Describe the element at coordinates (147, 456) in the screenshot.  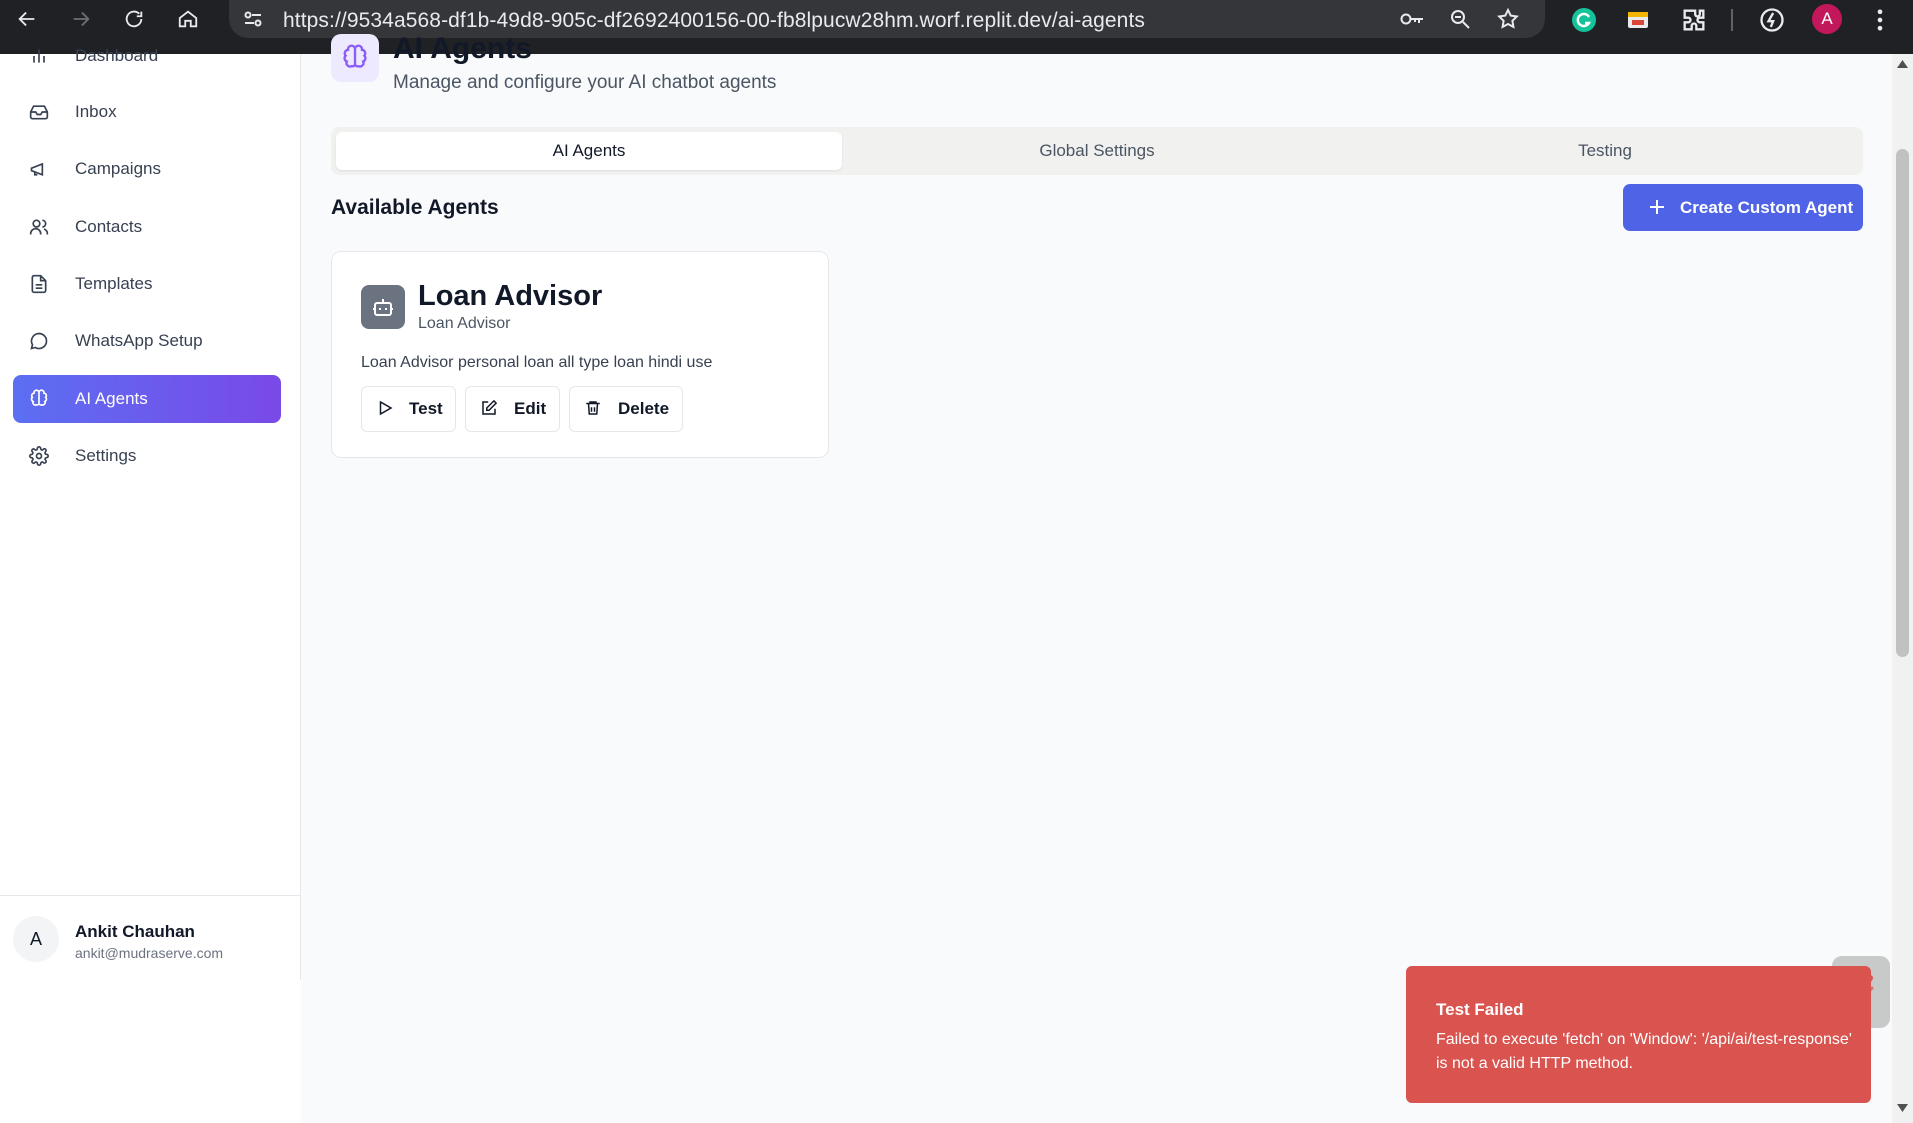
I see `sidebar-item-settings: Settings` at that location.